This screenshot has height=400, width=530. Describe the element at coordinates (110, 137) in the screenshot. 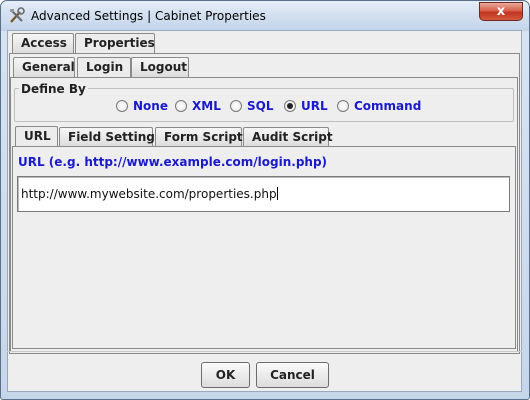

I see `tab-field-settings: Field Settings` at that location.